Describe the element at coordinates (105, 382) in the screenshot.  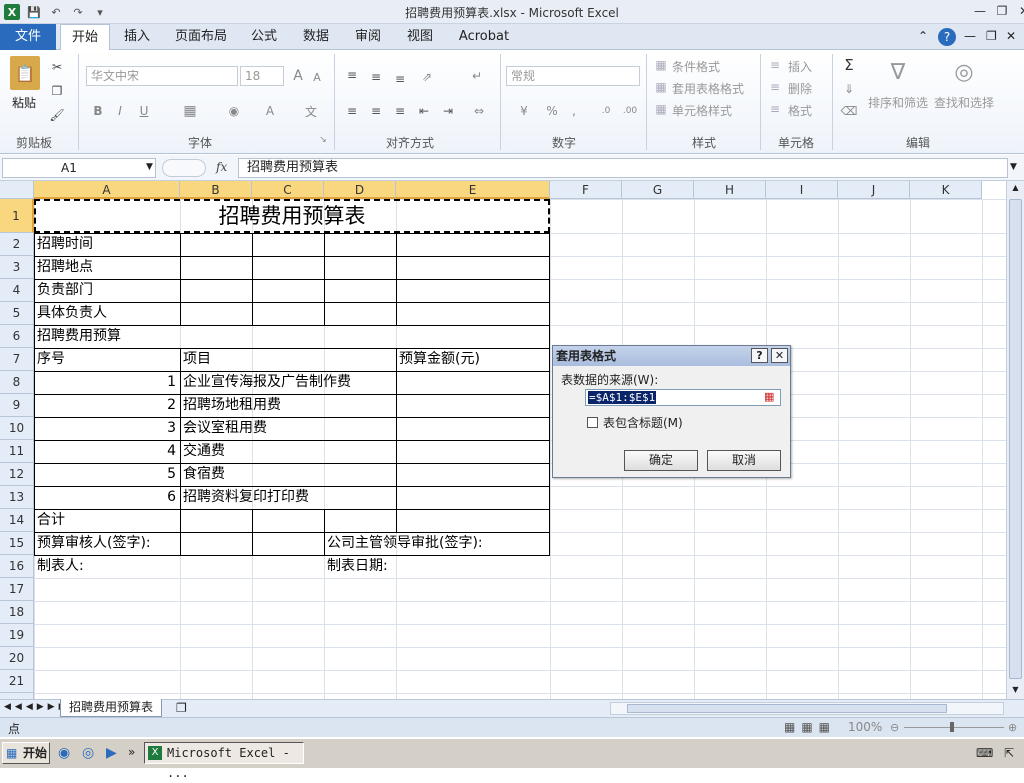
I see `cell-a8: 1` at that location.